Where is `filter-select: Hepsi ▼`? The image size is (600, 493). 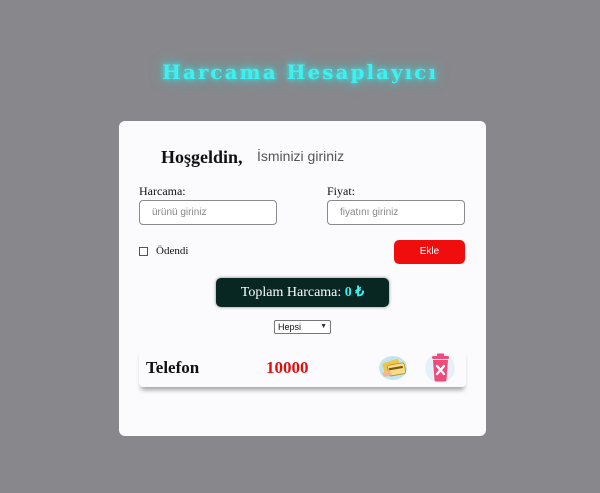 filter-select: Hepsi ▼ is located at coordinates (302, 327).